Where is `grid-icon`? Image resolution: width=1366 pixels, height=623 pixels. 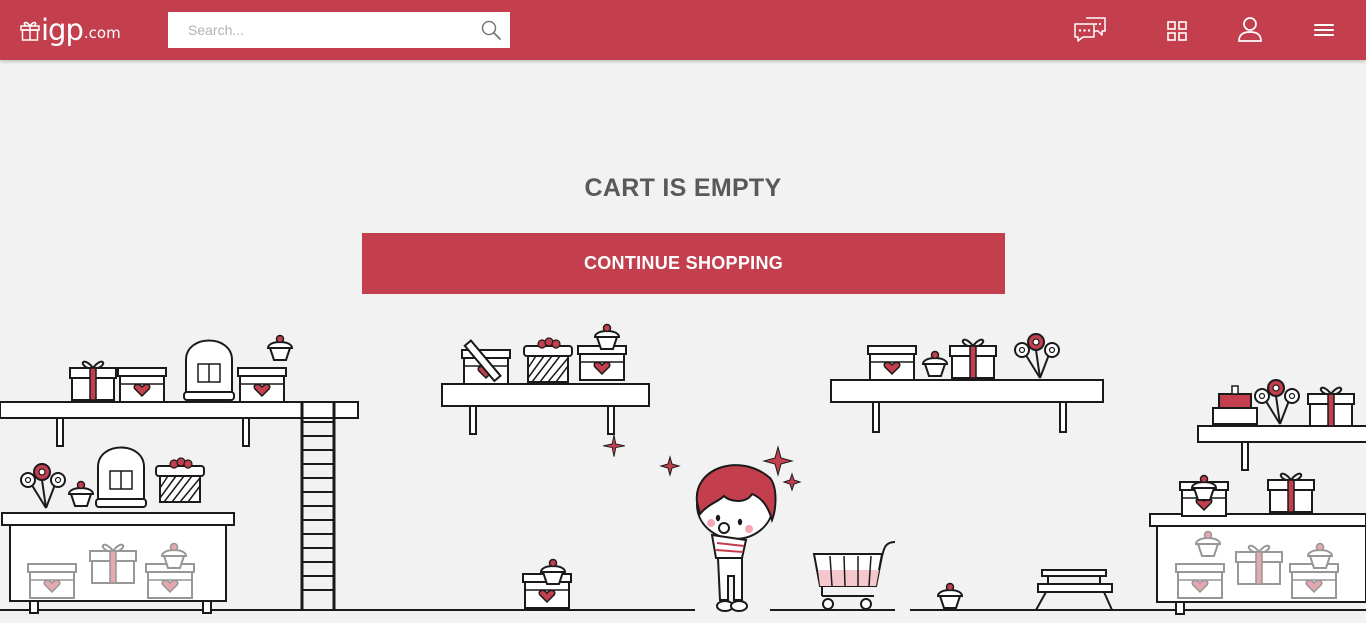
grid-icon is located at coordinates (1177, 30).